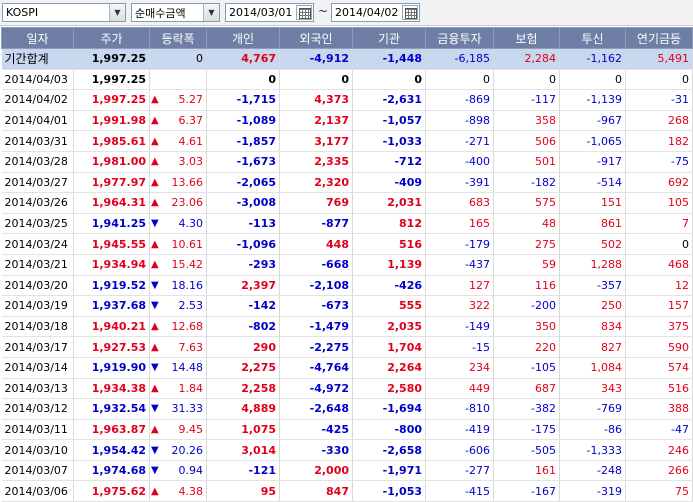 The height and width of the screenshot is (502, 693). Describe the element at coordinates (389, 347) in the screenshot. I see `institution-cell: 1,704` at that location.